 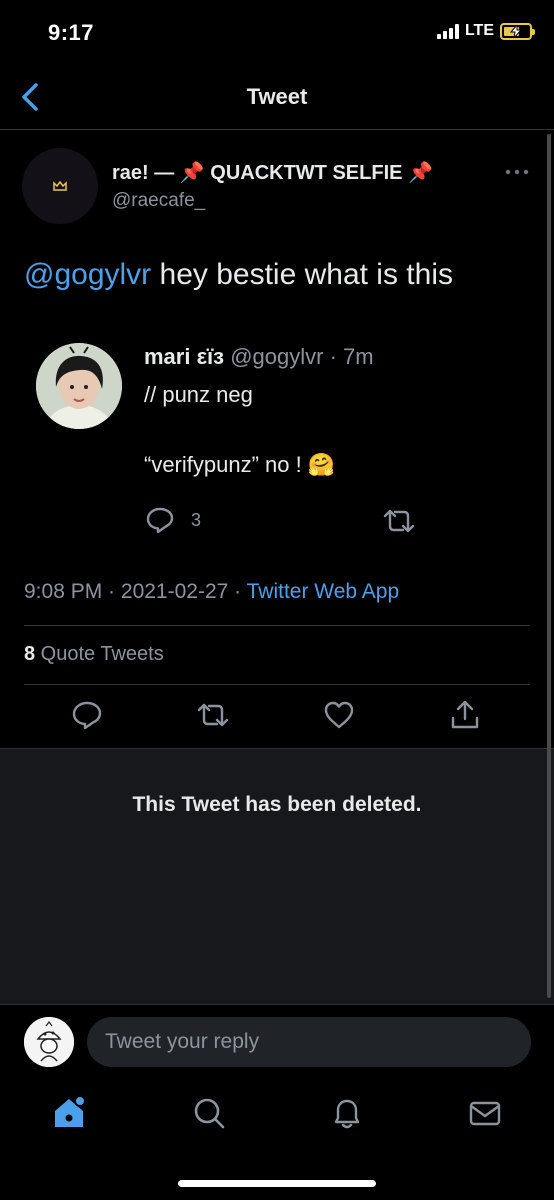 I want to click on tweet-time: 9:08 PM, so click(x=63, y=591).